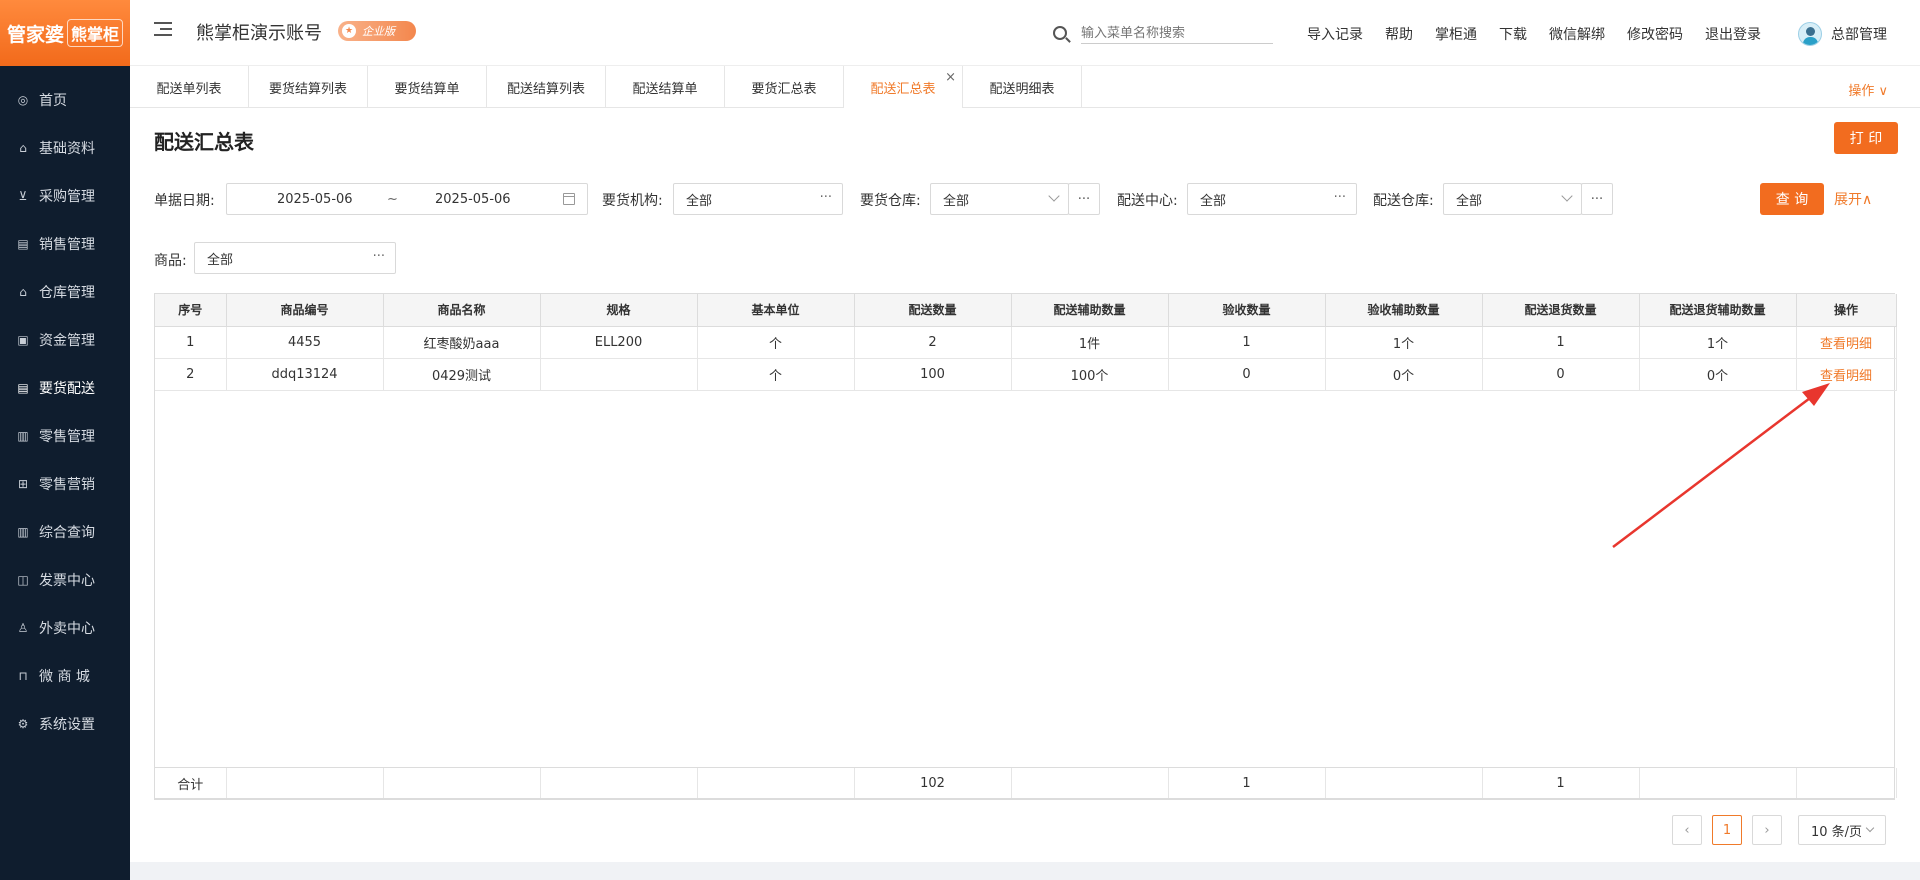 The height and width of the screenshot is (880, 1920). Describe the element at coordinates (699, 201) in the screenshot. I see `org-filter-value: 全部` at that location.